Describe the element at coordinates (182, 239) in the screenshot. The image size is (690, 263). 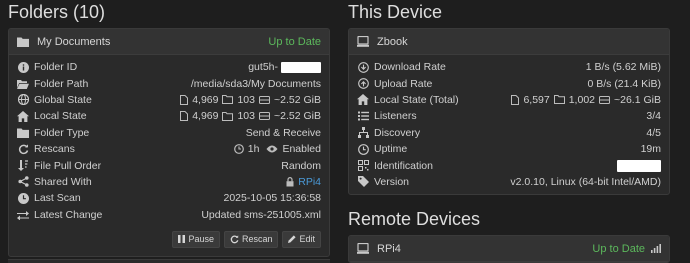
I see `pause-icon` at that location.